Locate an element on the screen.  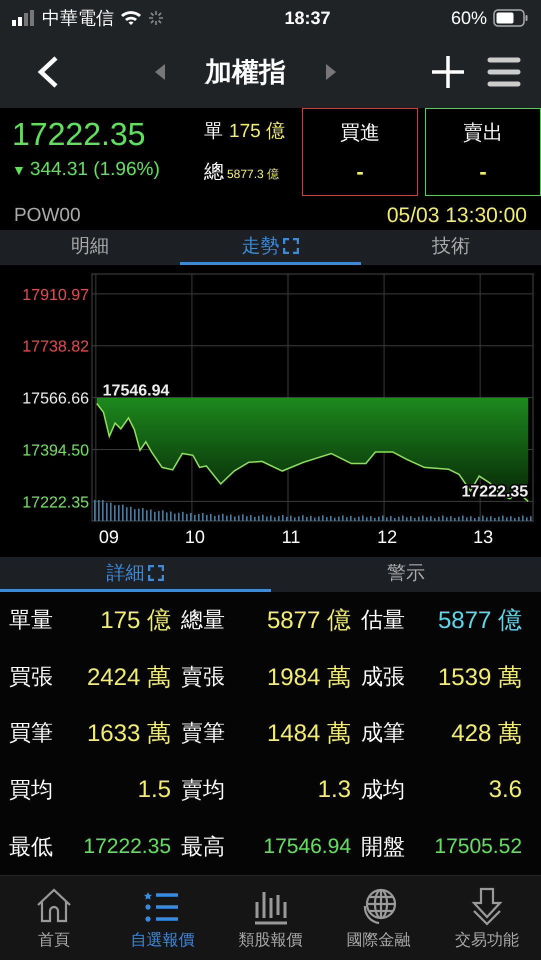
stat-label: 單量 is located at coordinates (31, 620).